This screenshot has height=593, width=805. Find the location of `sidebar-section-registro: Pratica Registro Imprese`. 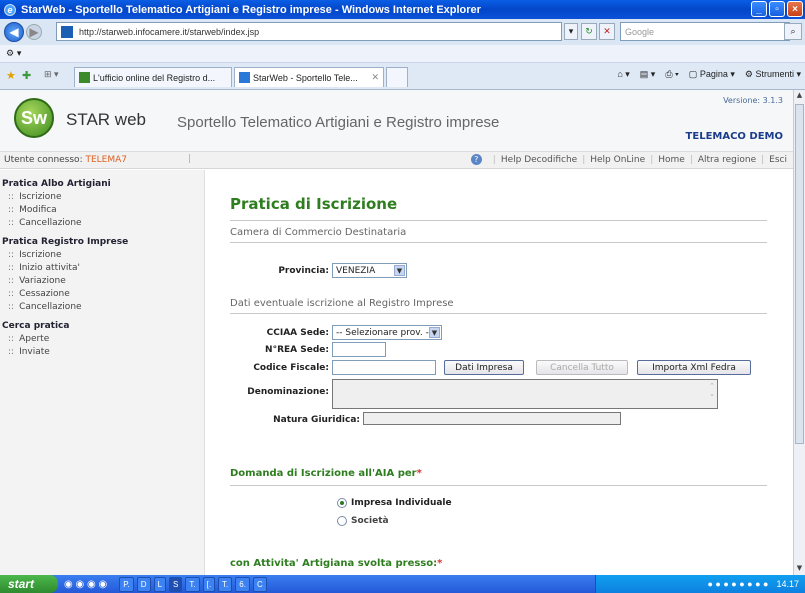

sidebar-section-registro: Pratica Registro Imprese is located at coordinates (65, 242).